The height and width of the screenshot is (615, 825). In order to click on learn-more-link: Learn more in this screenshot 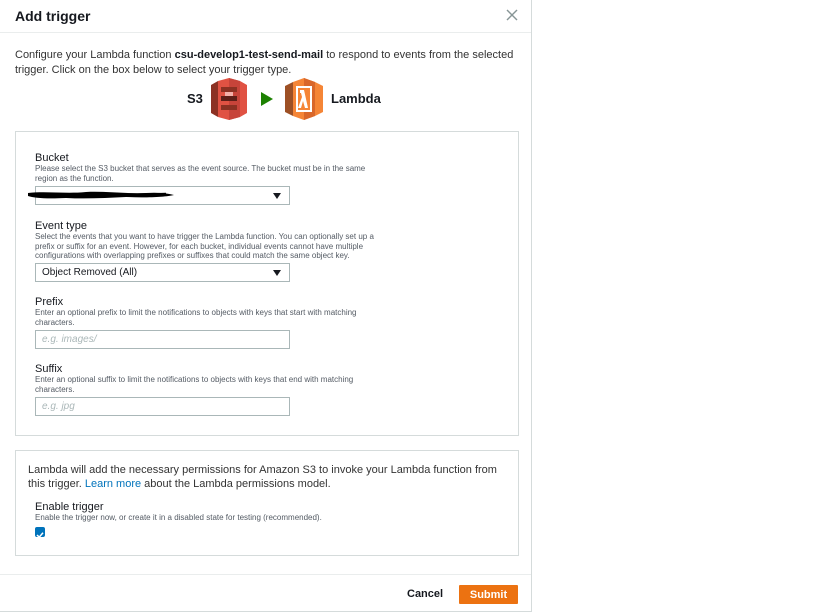, I will do `click(113, 484)`.